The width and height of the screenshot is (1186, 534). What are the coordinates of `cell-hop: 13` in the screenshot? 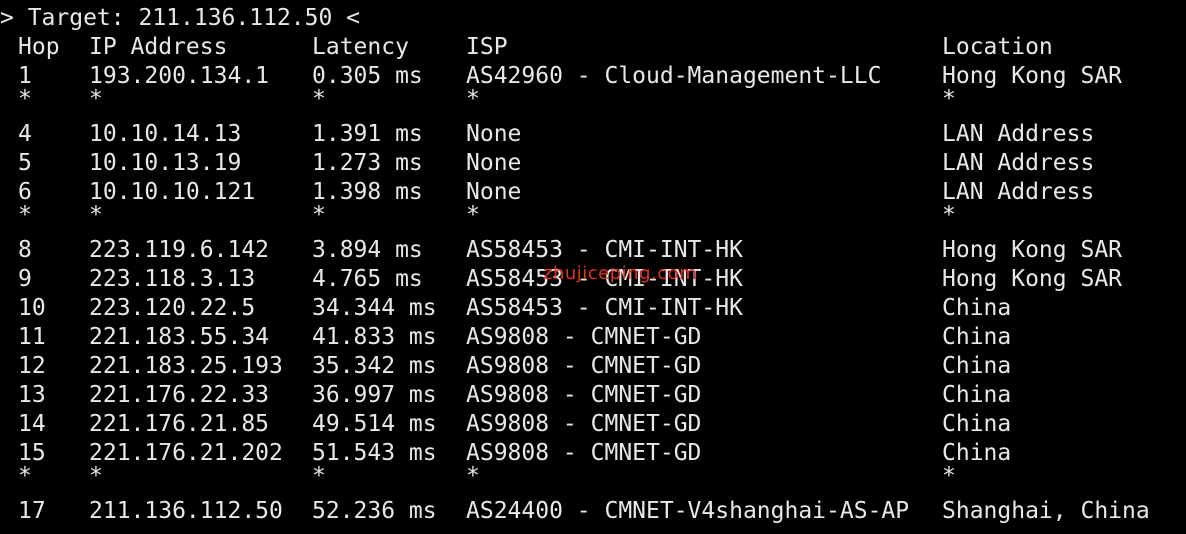 It's located at (32, 395).